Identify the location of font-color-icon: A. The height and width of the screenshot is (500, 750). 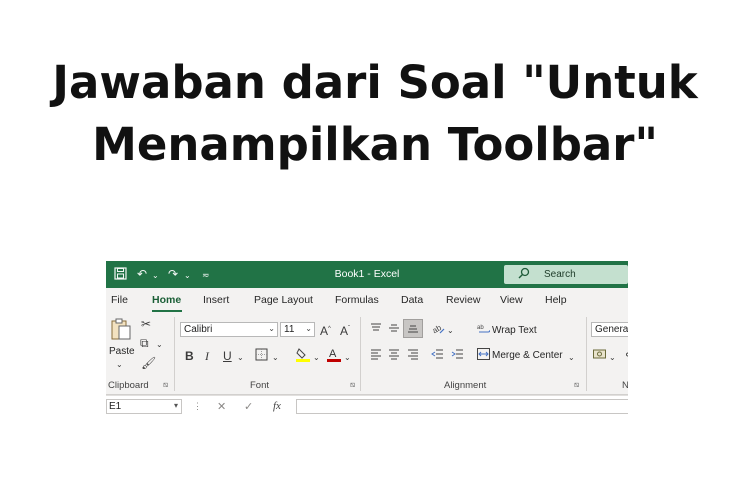
(334, 356).